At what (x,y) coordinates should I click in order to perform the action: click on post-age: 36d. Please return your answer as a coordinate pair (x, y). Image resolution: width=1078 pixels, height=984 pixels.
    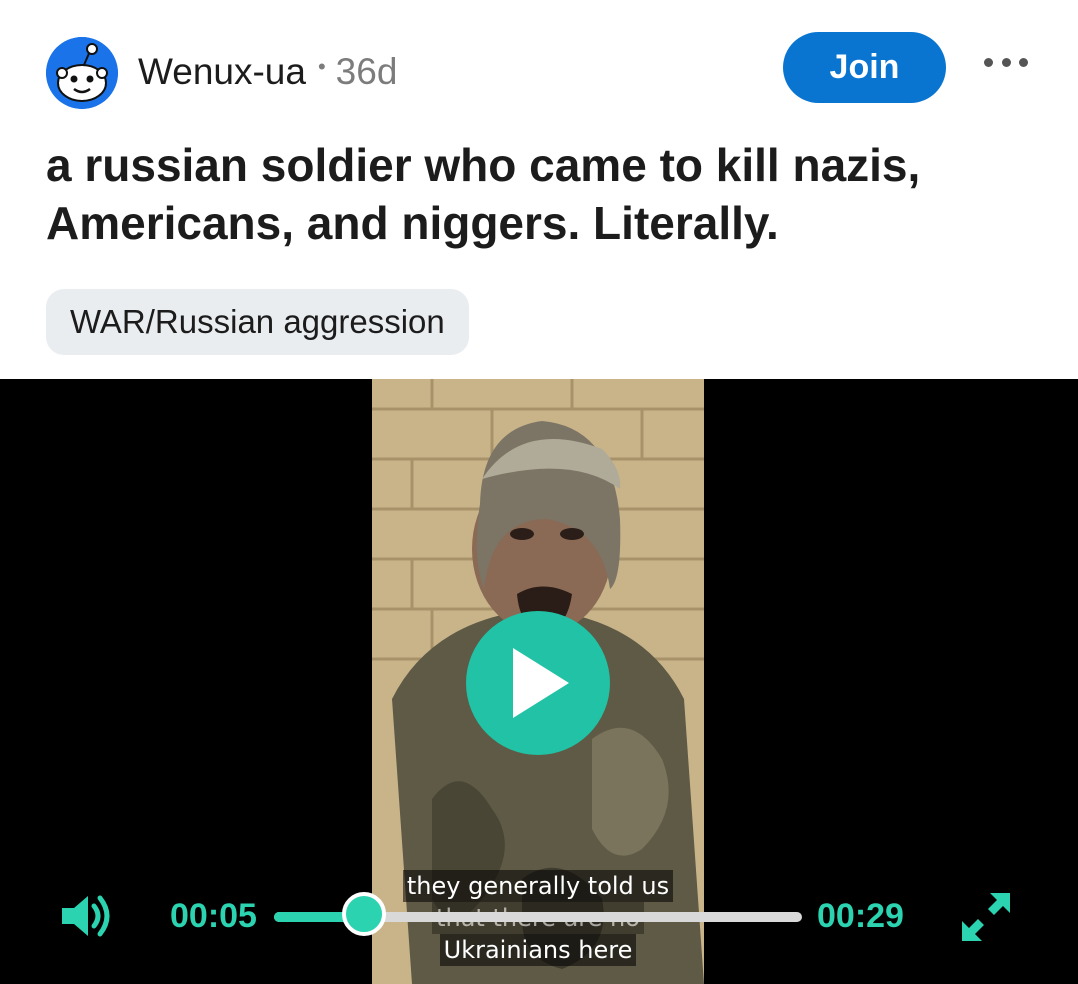
    Looking at the image, I should click on (366, 71).